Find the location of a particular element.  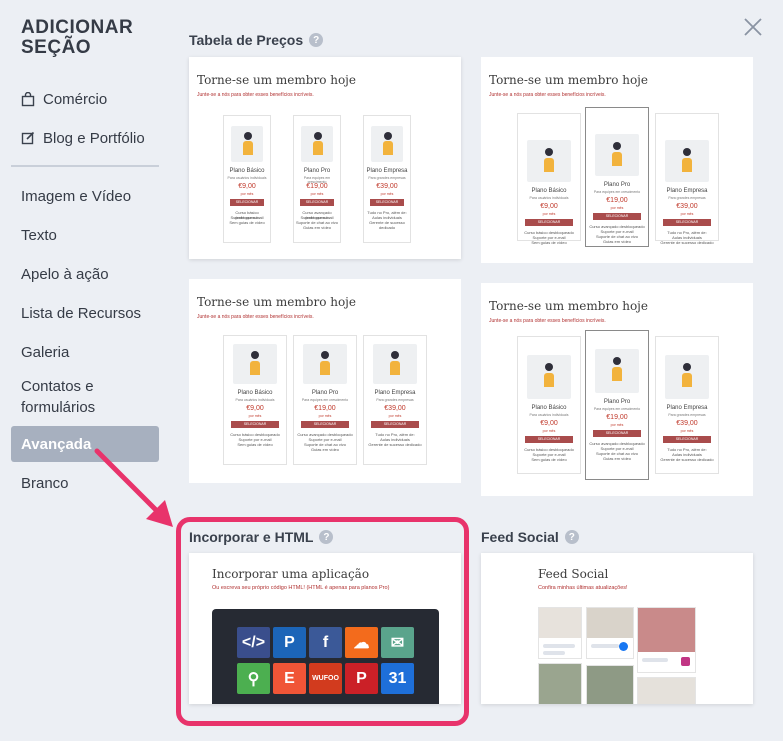

close-button is located at coordinates (753, 27).